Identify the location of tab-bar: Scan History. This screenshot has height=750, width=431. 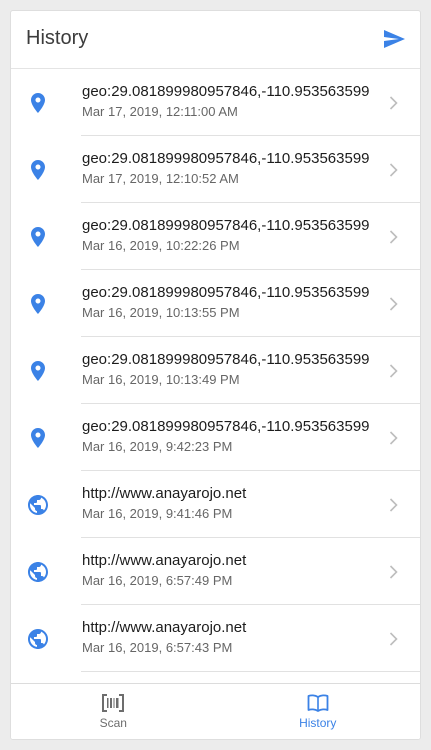
(215, 711).